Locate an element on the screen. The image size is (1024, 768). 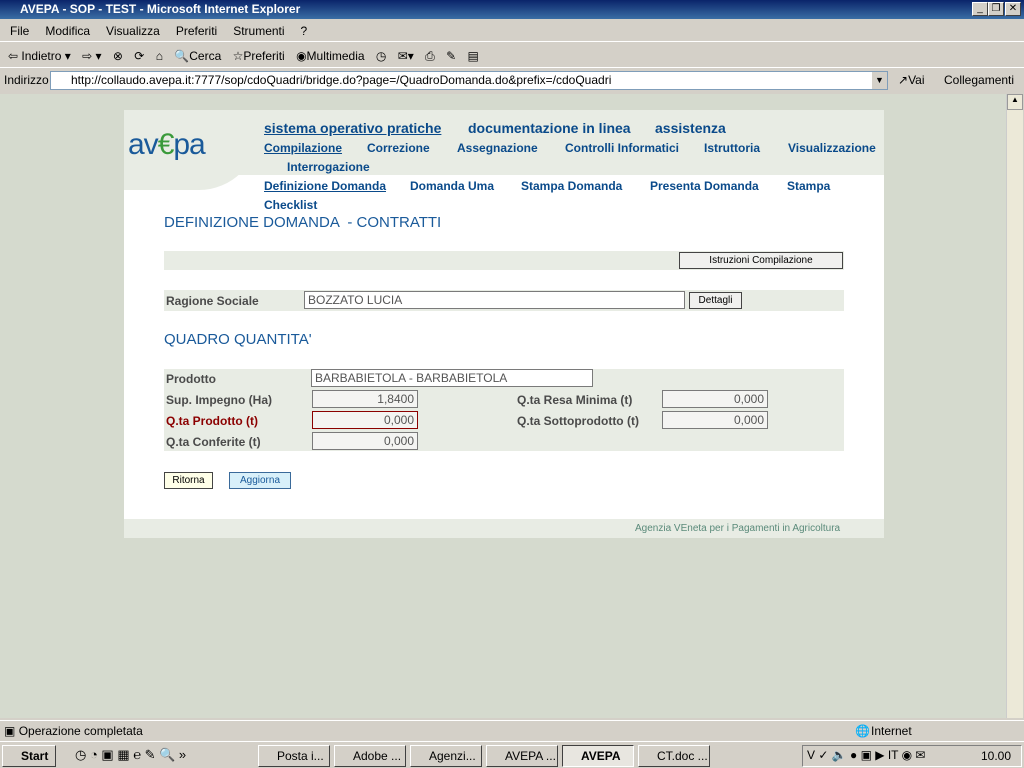
discuss-icon: ▤ is located at coordinates (473, 56).